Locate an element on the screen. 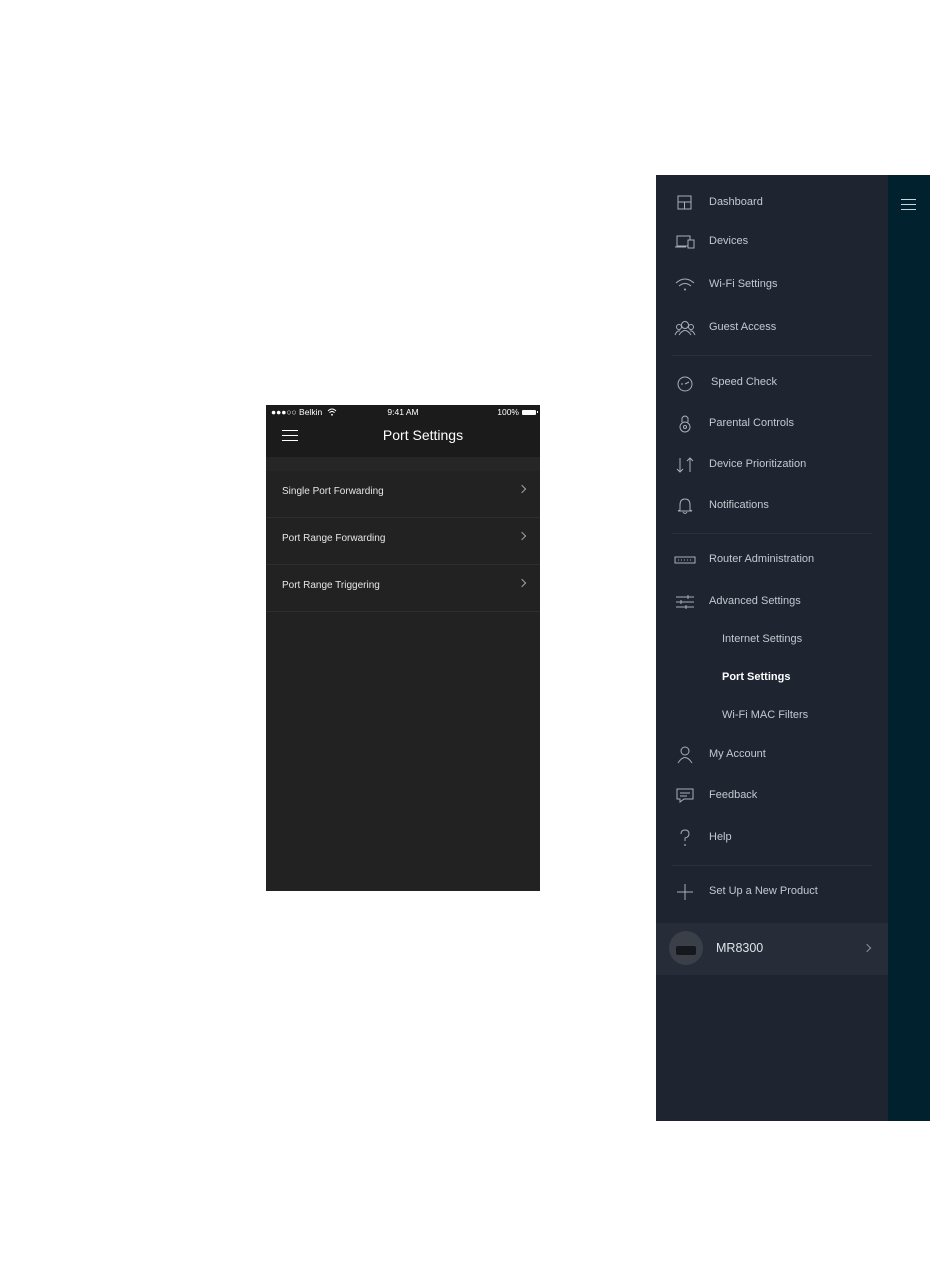  help-icon is located at coordinates (685, 838).